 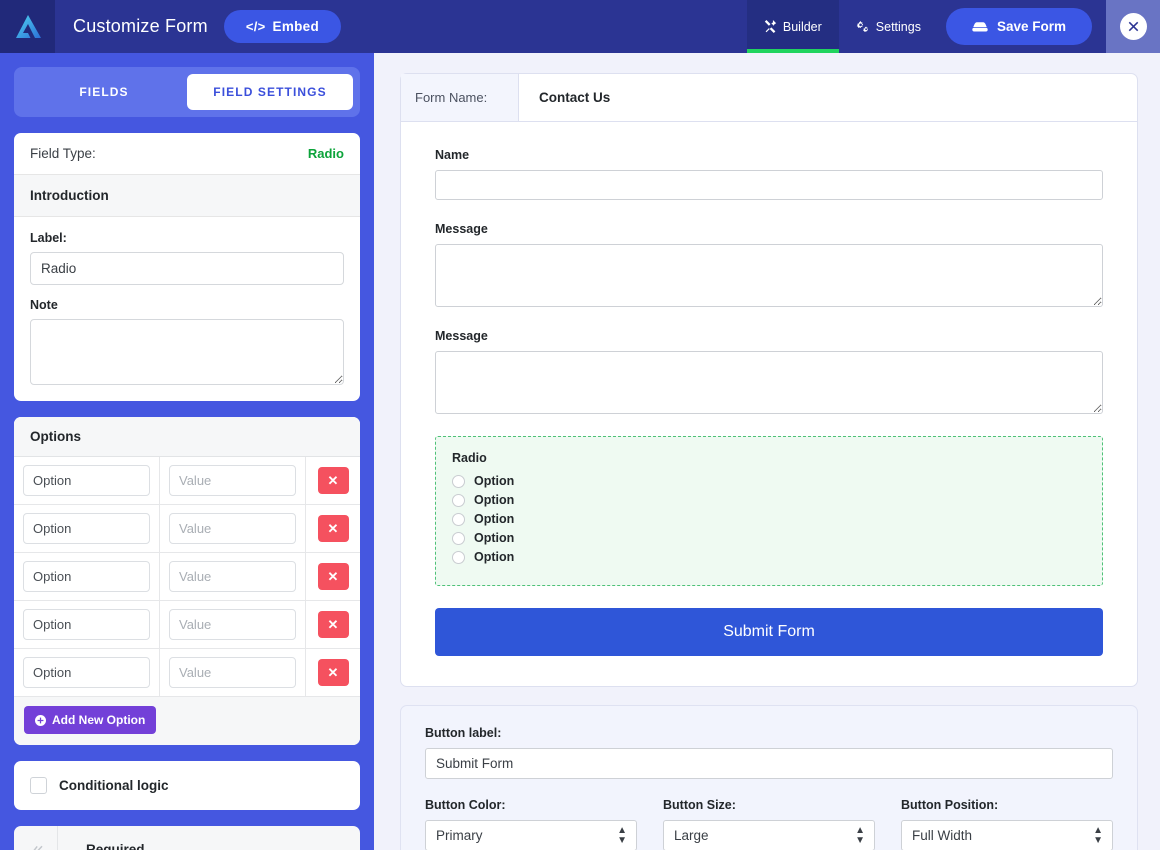 I want to click on submit-form-button: Submit Form, so click(x=769, y=632).